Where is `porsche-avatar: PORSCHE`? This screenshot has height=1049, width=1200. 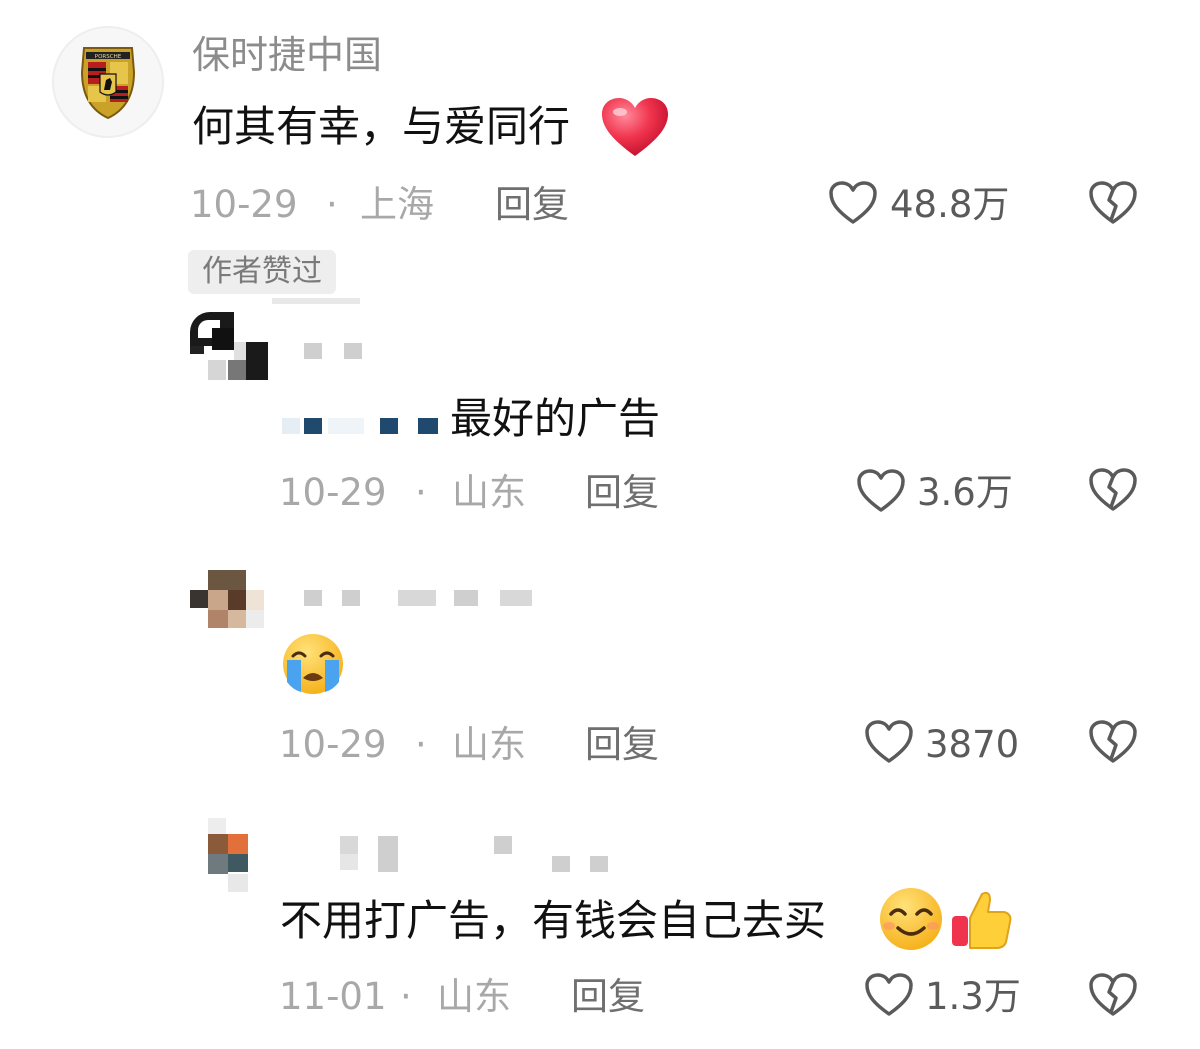
porsche-avatar: PORSCHE is located at coordinates (108, 82).